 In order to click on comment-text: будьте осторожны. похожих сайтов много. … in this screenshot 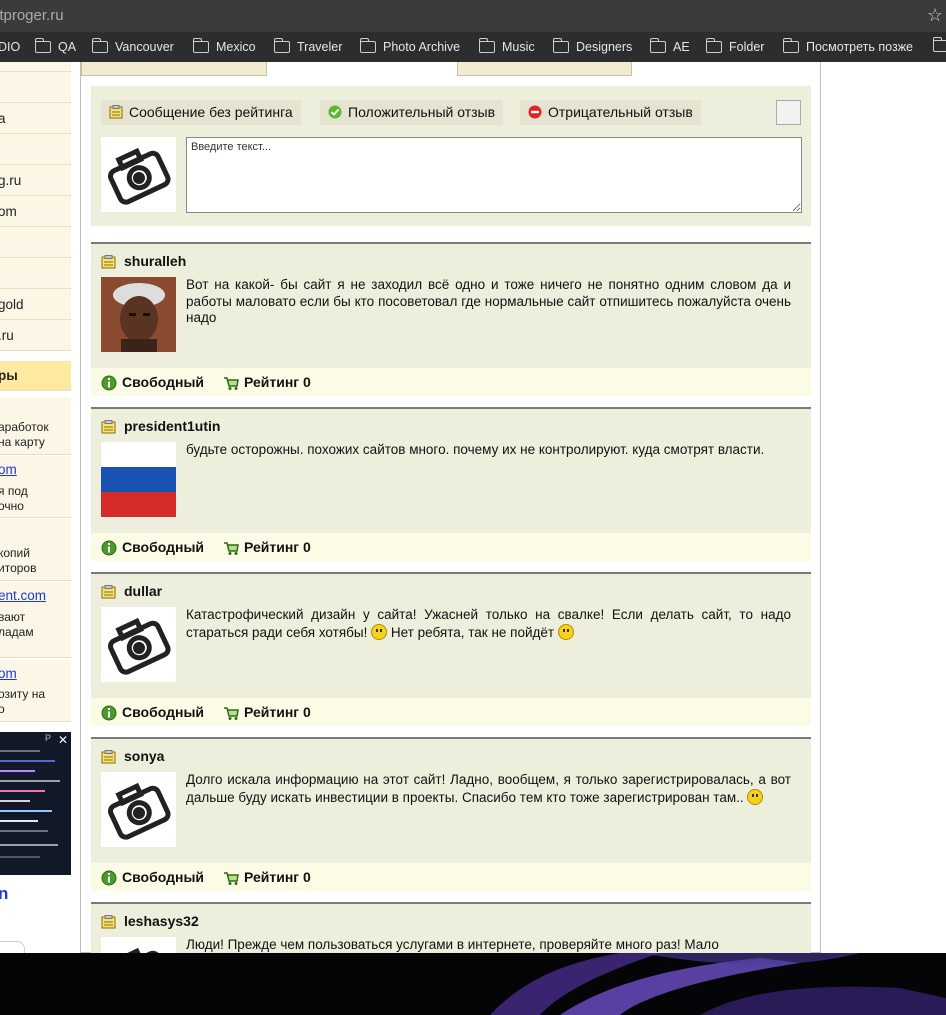, I will do `click(475, 449)`.